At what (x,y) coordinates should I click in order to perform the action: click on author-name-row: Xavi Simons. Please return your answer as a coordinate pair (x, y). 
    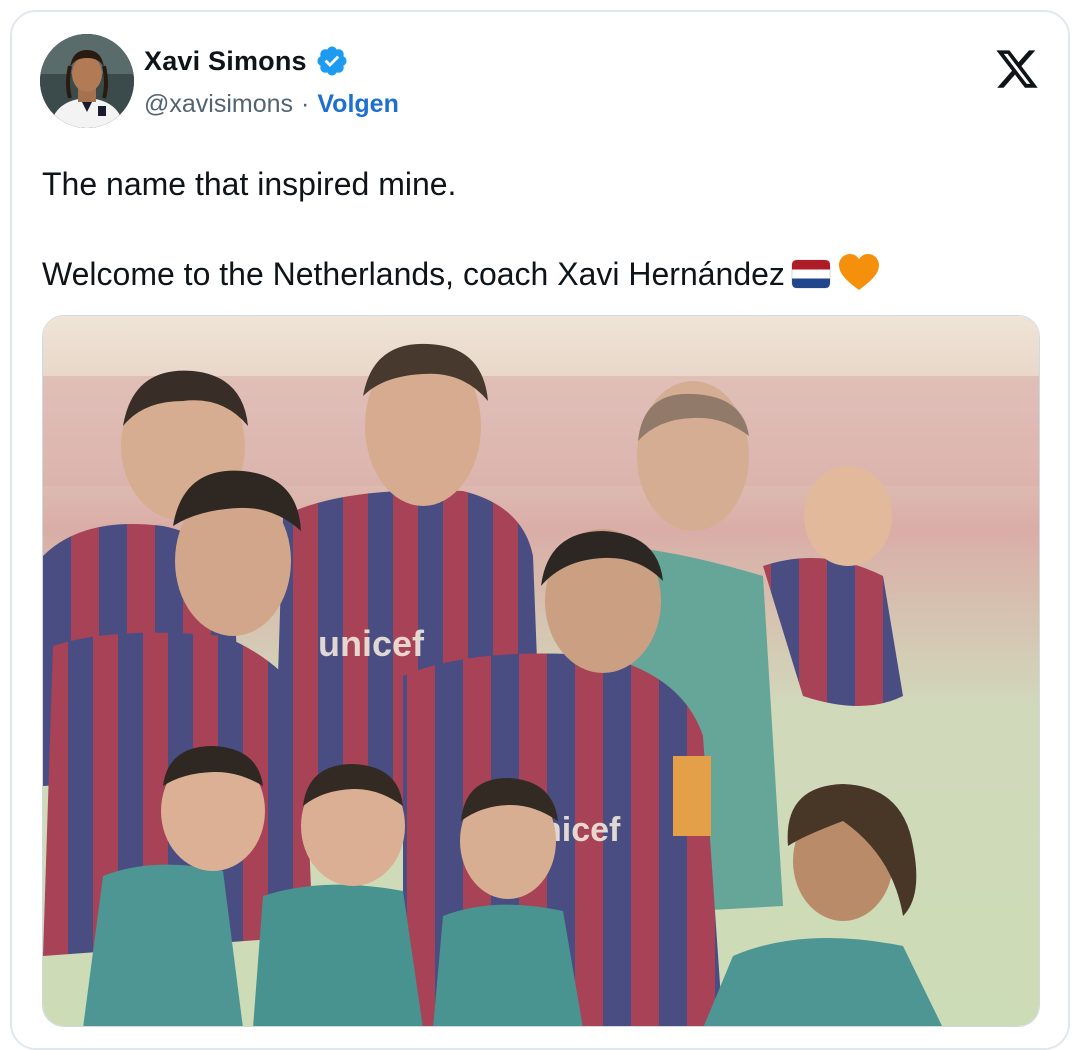
    Looking at the image, I should click on (246, 61).